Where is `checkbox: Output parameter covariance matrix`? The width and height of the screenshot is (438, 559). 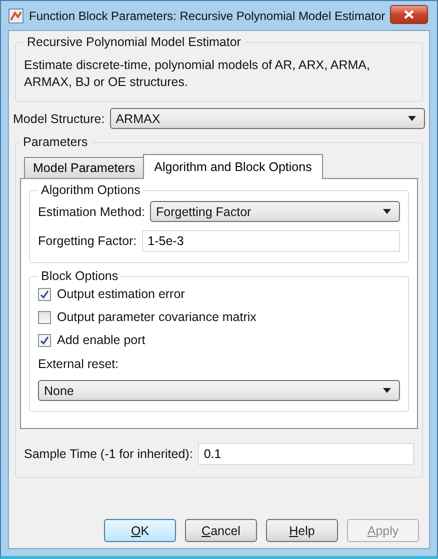 checkbox: Output parameter covariance matrix is located at coordinates (219, 317).